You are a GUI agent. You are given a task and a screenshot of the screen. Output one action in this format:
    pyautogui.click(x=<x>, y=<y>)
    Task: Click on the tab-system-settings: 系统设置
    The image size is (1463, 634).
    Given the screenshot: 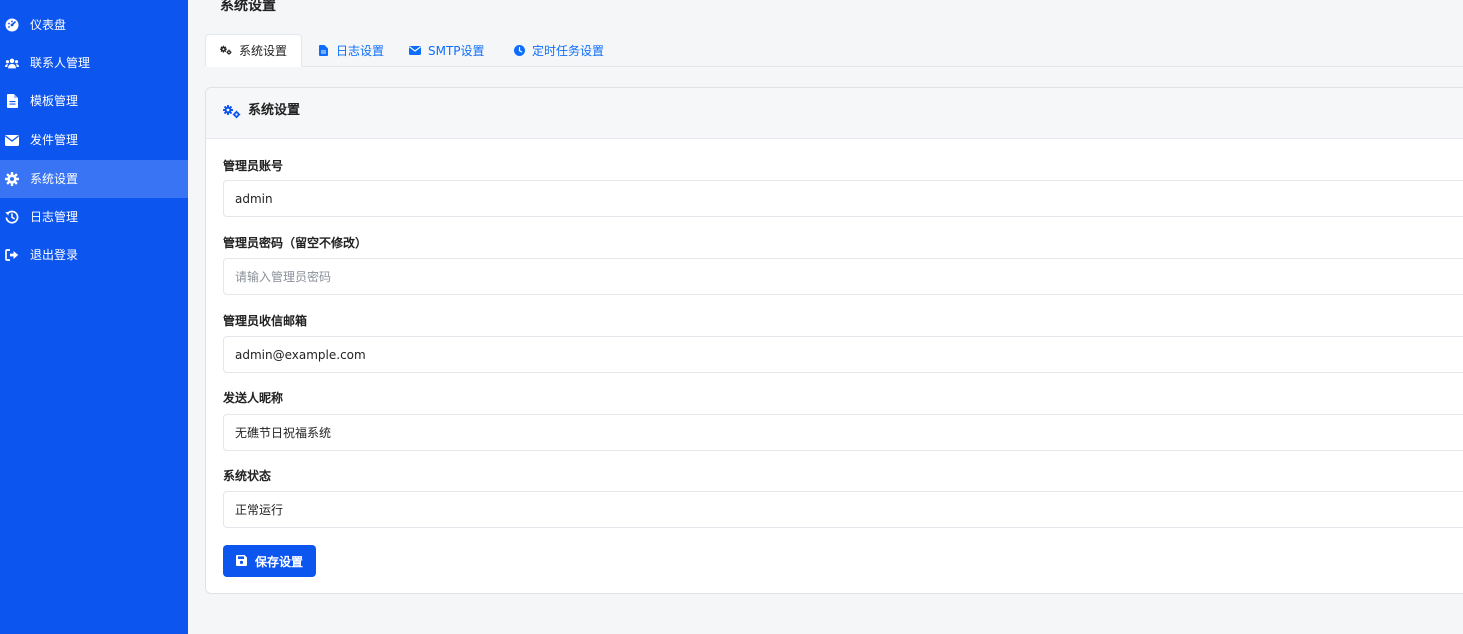 What is the action you would take?
    pyautogui.click(x=254, y=50)
    